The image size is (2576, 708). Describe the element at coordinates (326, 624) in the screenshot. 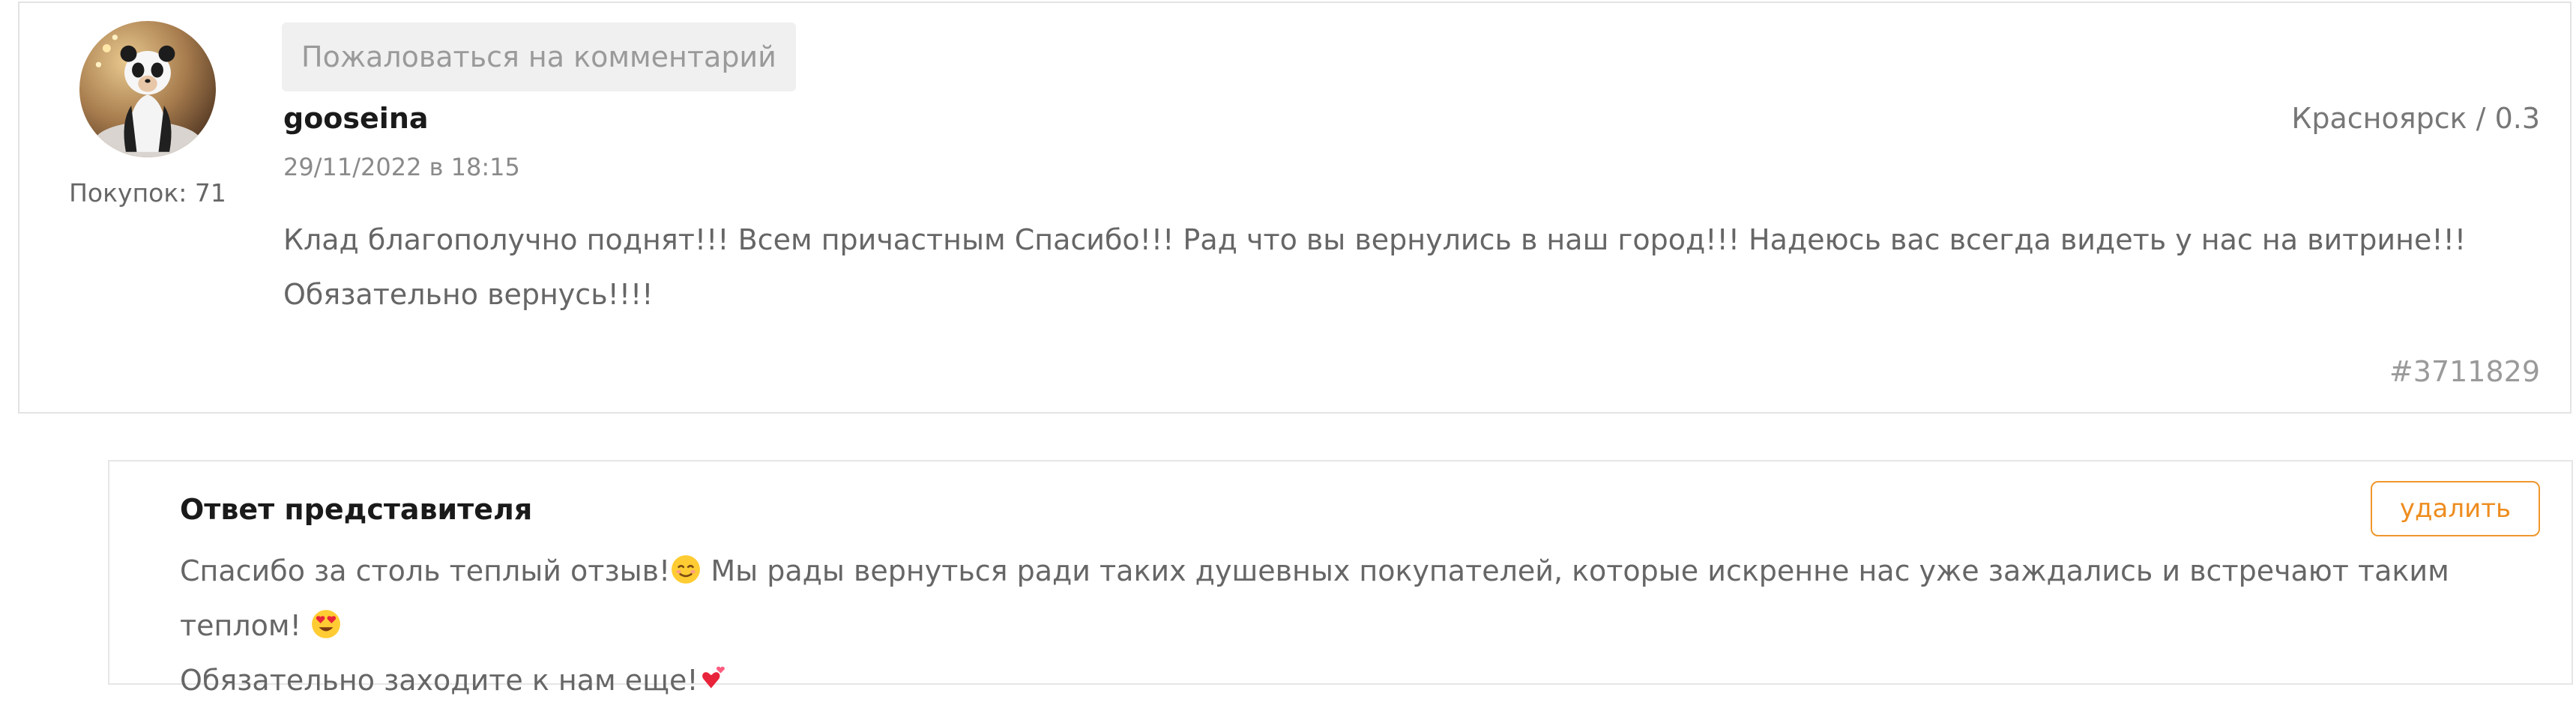

I see `heart-eyes-icon` at that location.